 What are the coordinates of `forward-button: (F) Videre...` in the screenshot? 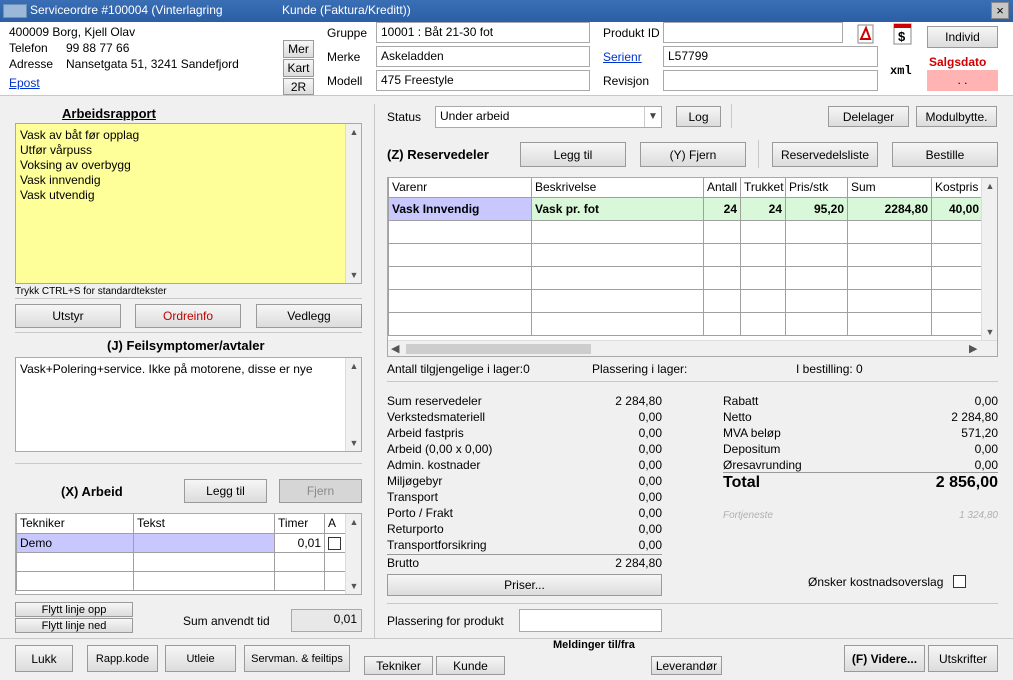 It's located at (884, 658).